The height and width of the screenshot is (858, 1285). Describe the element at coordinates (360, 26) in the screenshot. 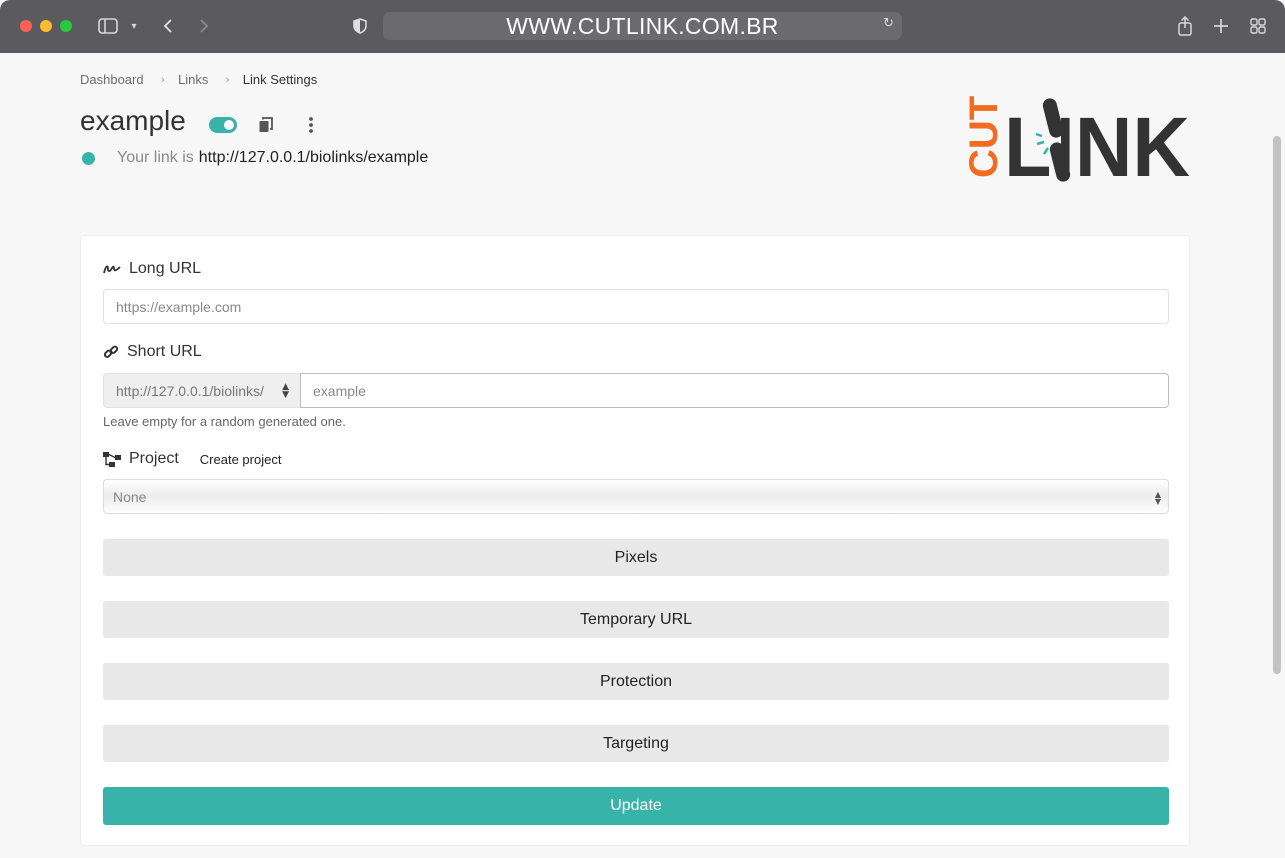

I see `shield-icon` at that location.